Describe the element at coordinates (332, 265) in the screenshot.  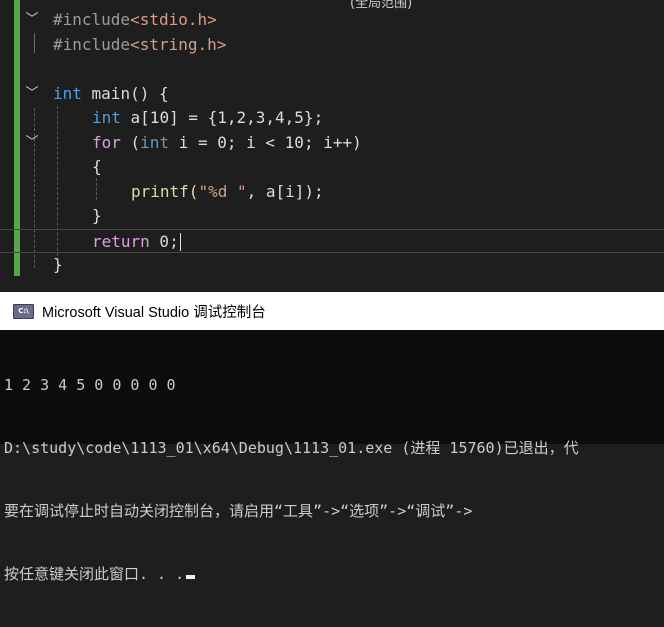
I see `code-line-11: }` at that location.